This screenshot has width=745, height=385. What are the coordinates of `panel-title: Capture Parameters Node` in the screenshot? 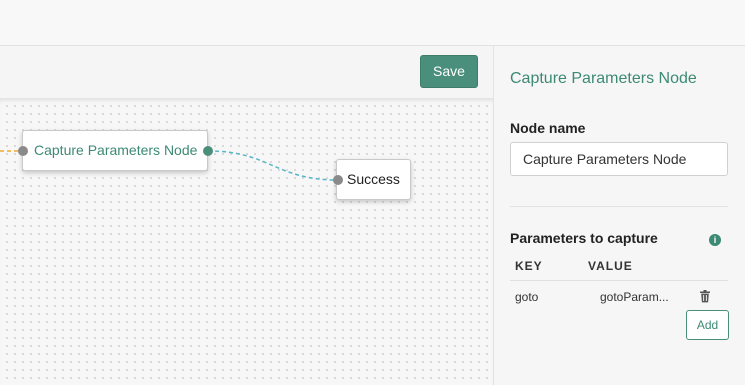 It's located at (603, 78).